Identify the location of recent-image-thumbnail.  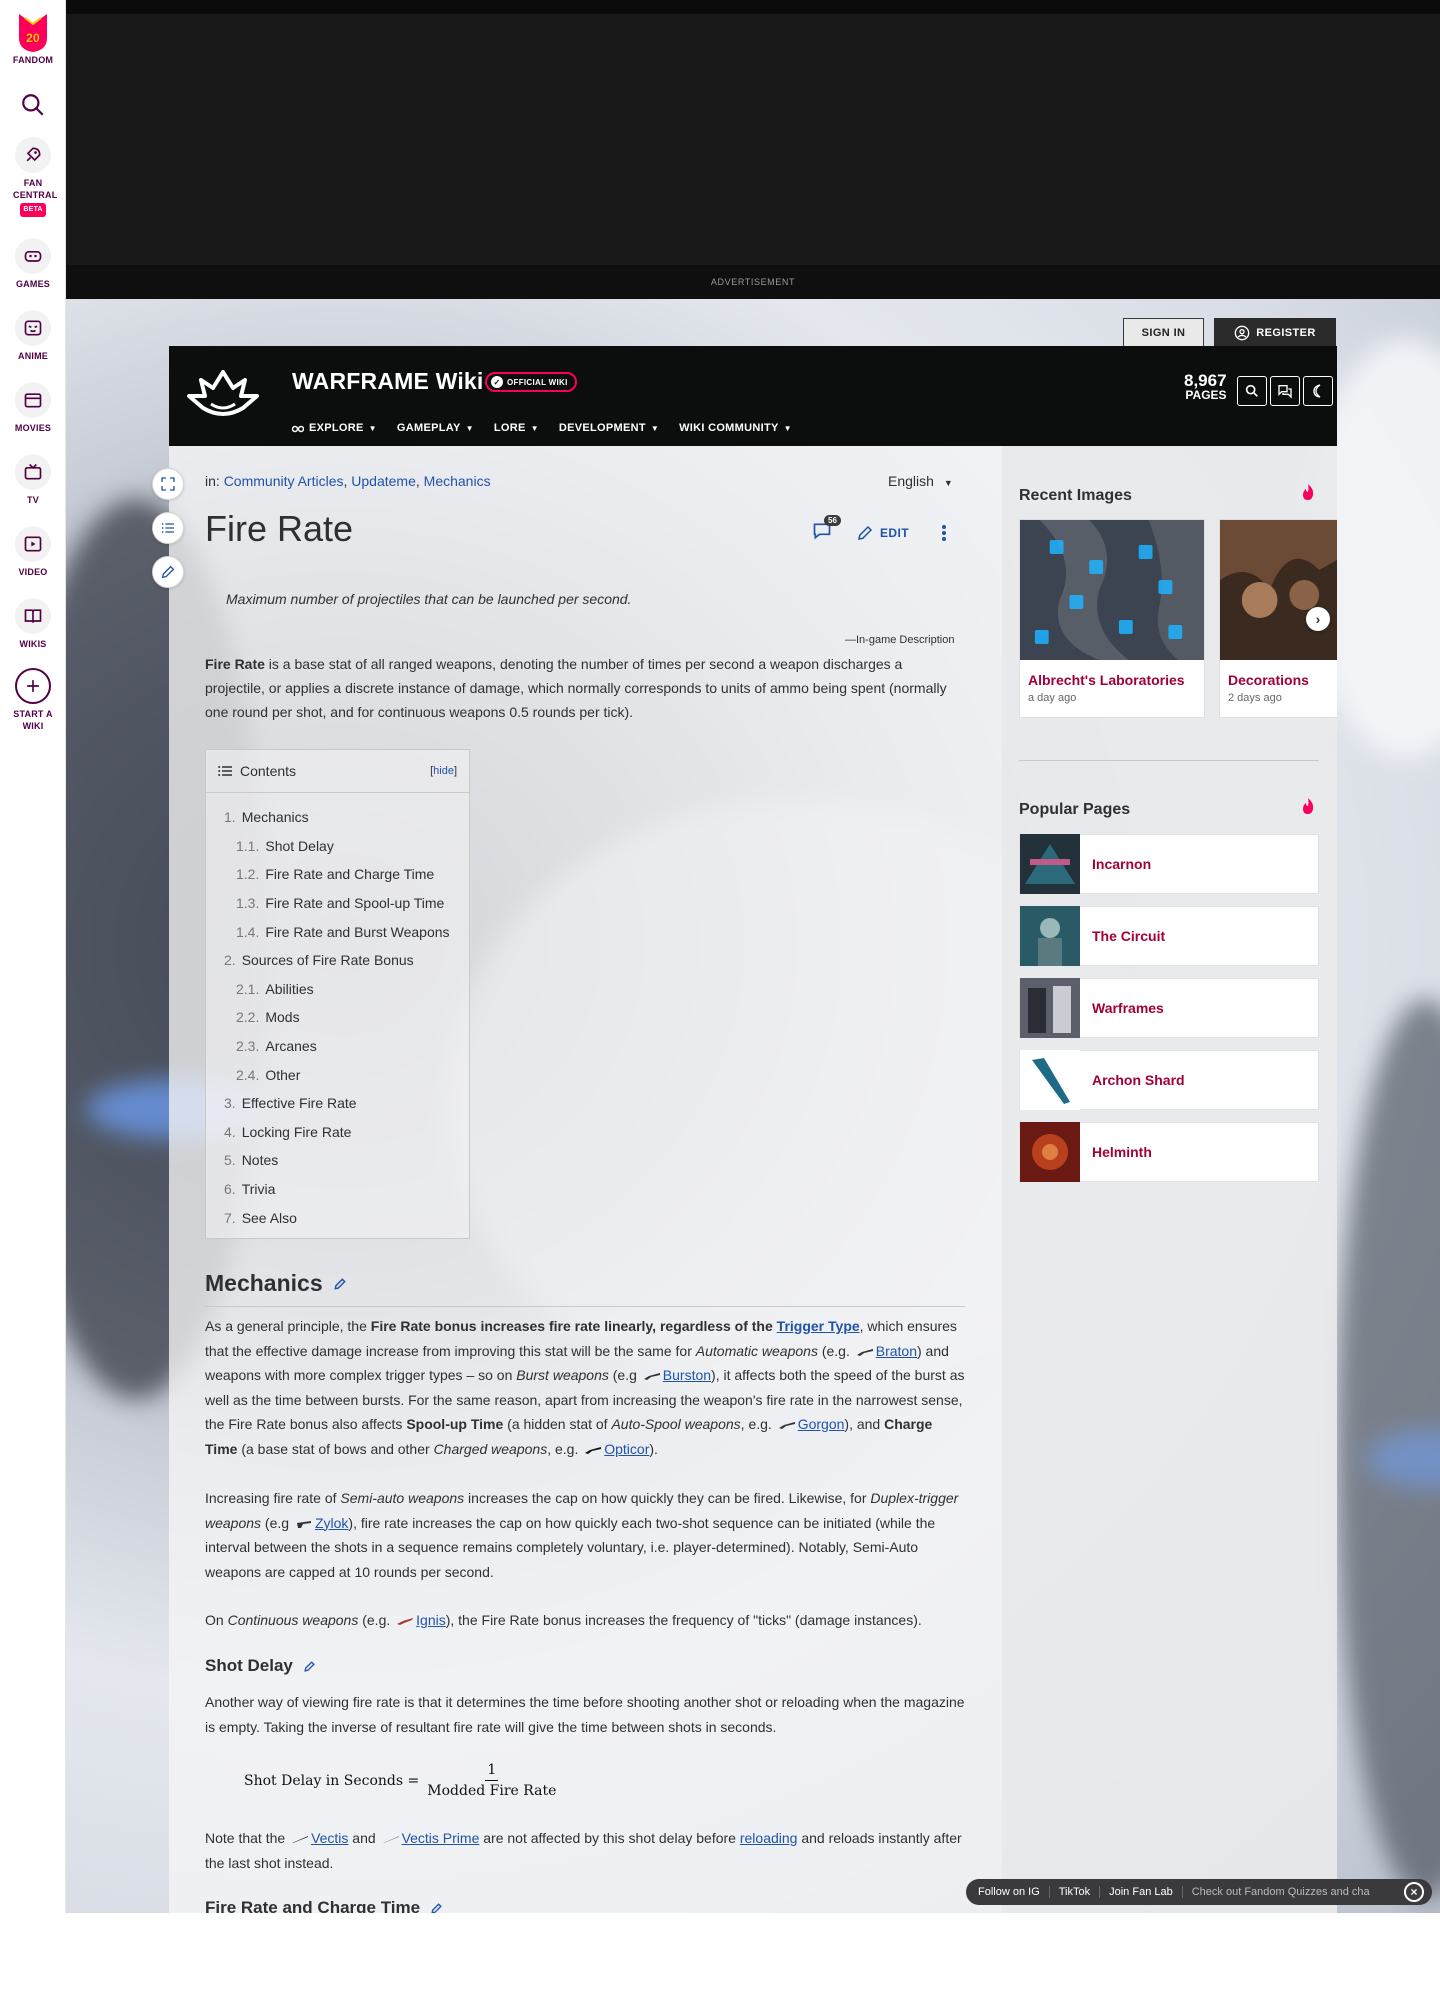
(1278, 590).